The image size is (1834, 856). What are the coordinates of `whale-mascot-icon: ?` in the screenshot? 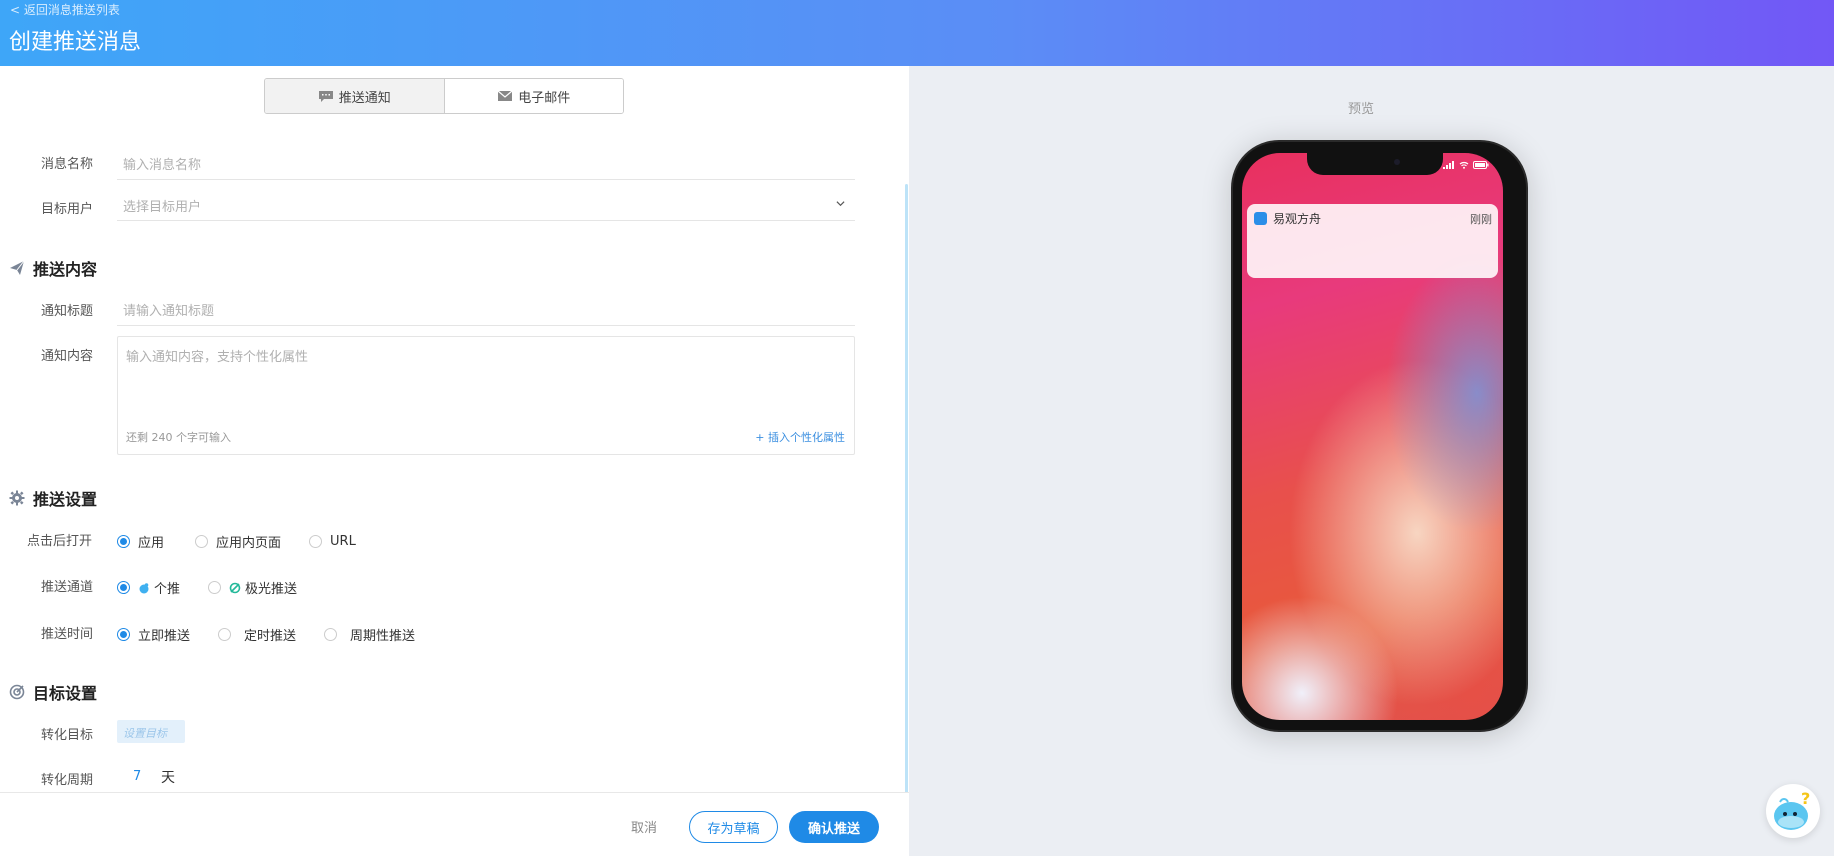 It's located at (1792, 809).